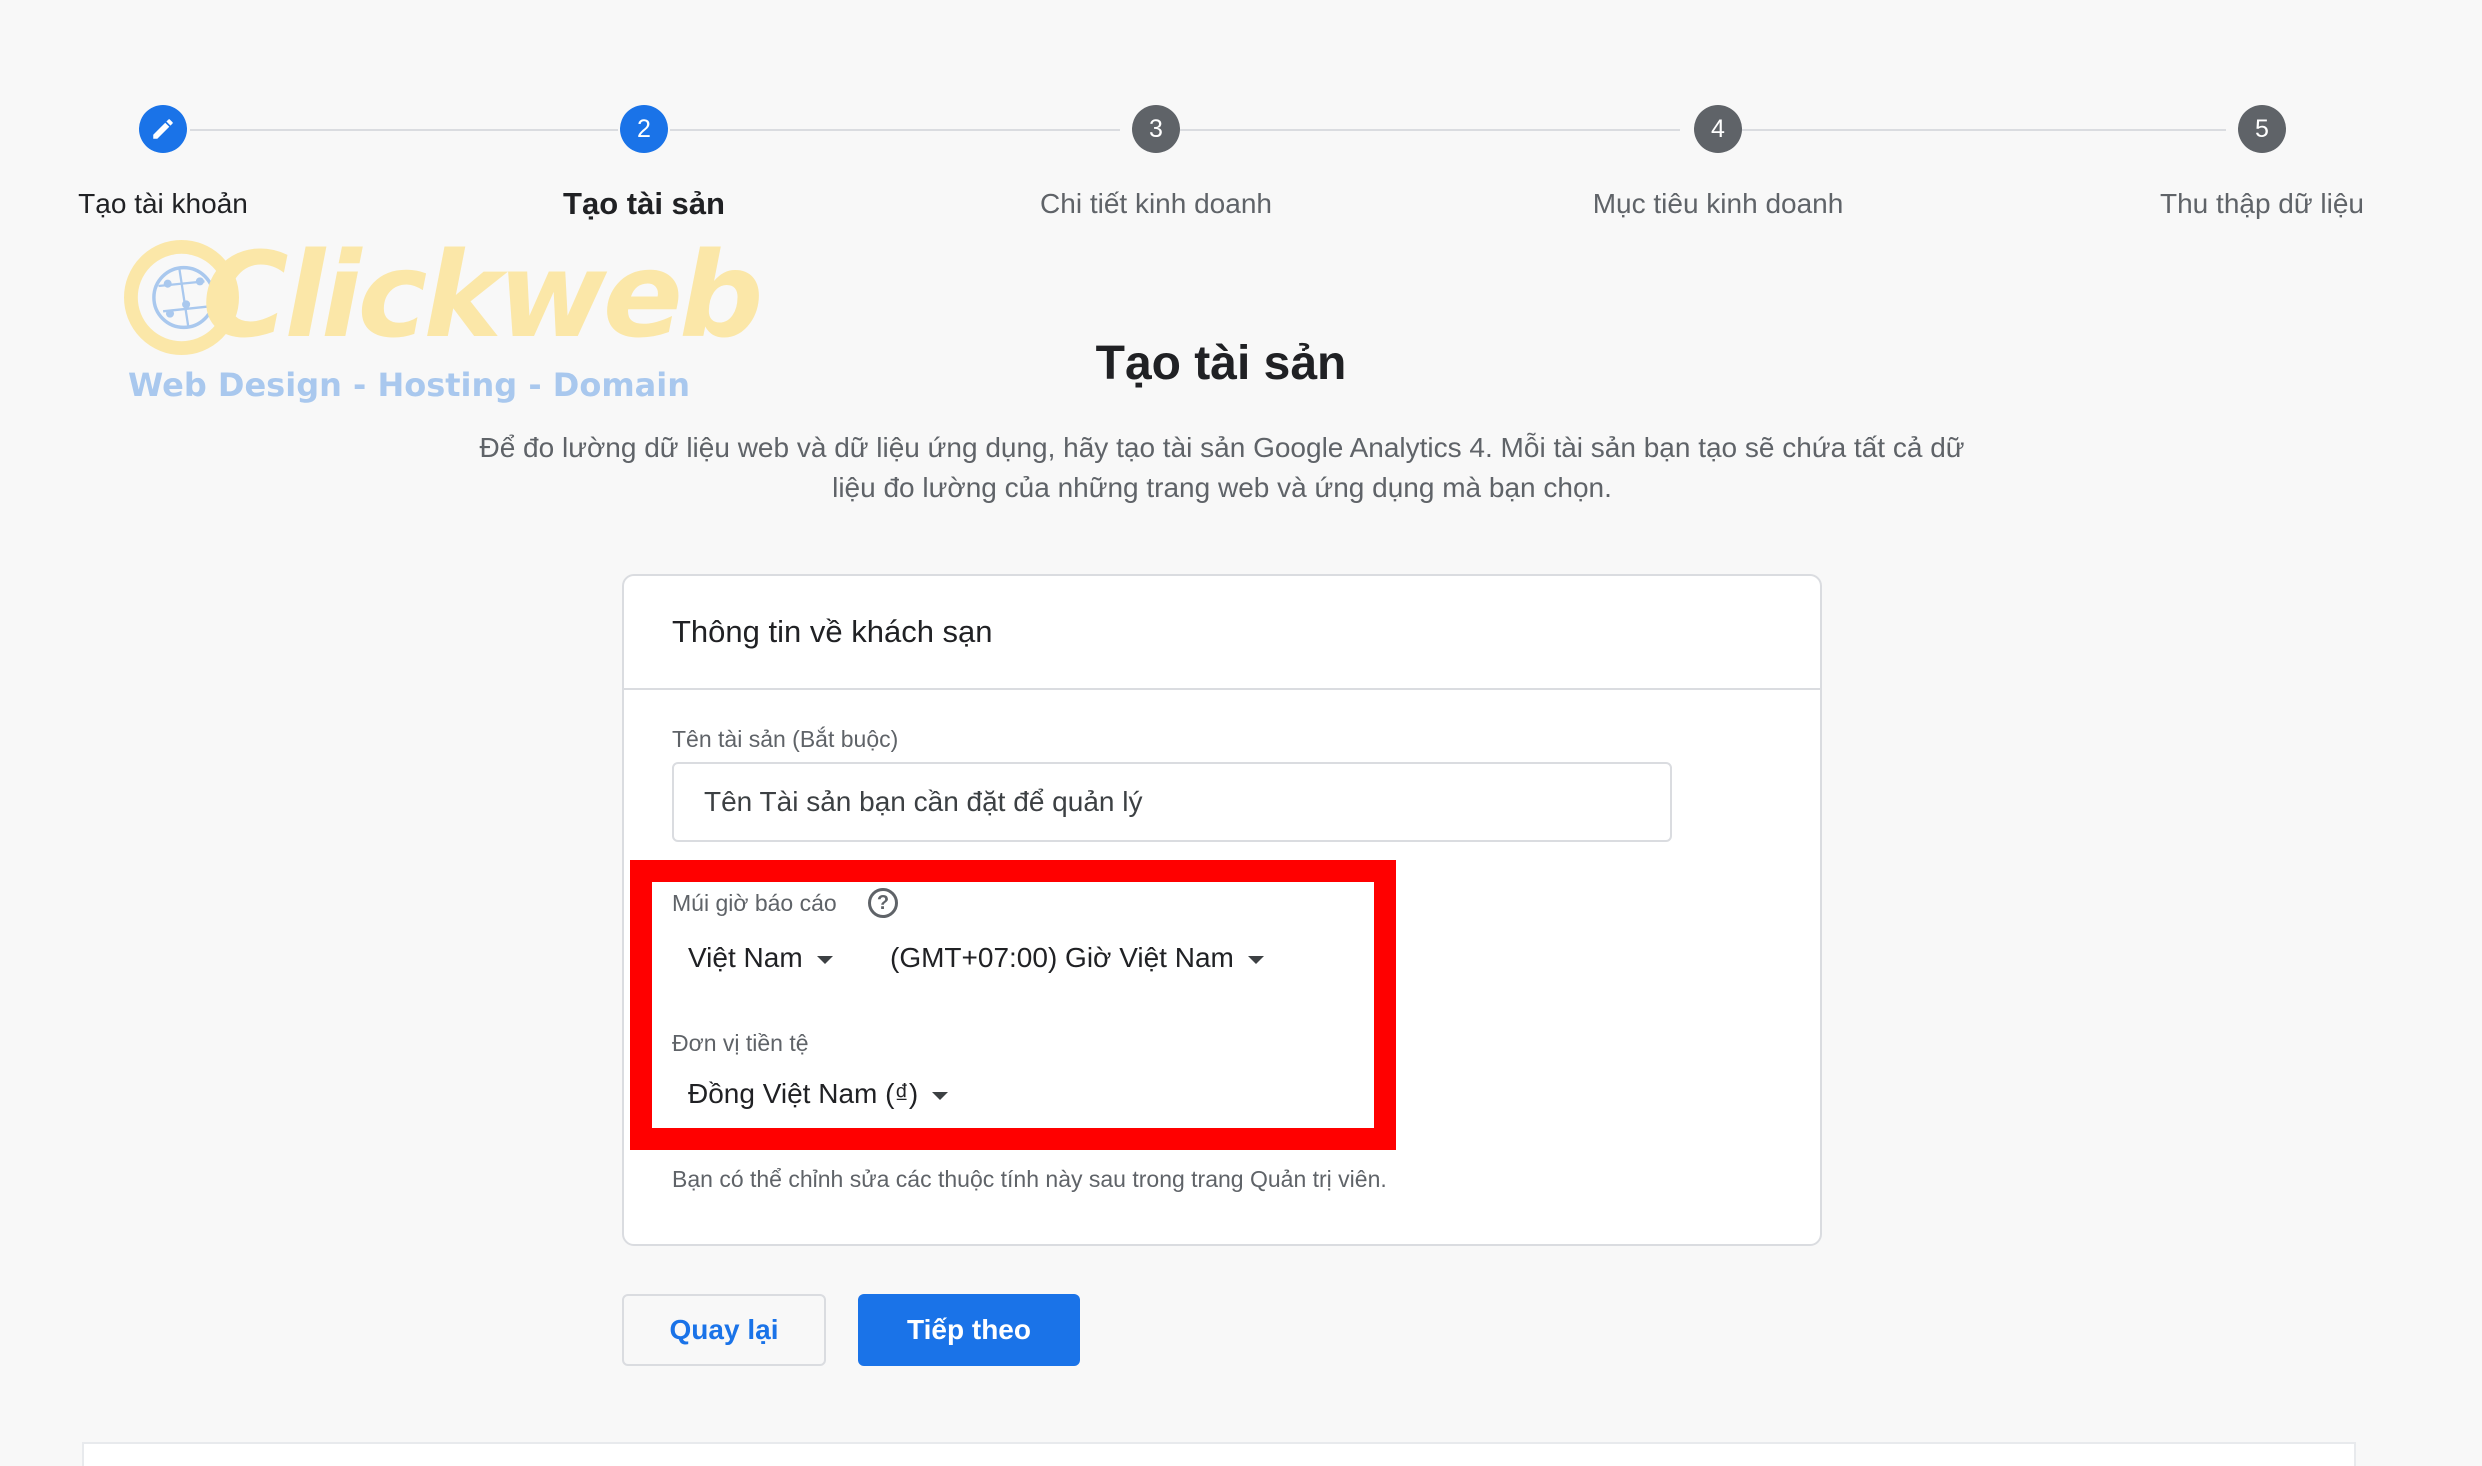  I want to click on property-name-input, so click(1172, 802).